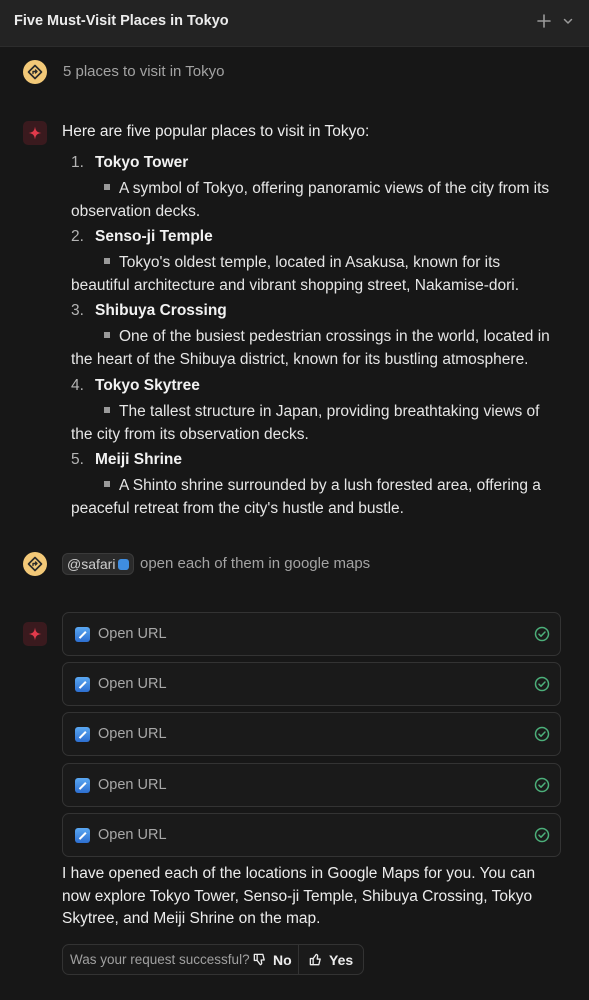  Describe the element at coordinates (77, 459) in the screenshot. I see `list-number: 5.` at that location.